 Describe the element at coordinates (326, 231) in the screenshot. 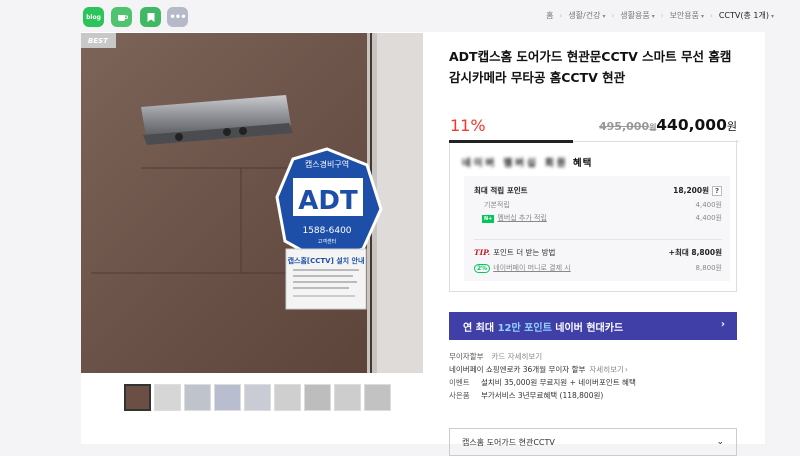

I see `sign-phone: 1588-6400` at that location.